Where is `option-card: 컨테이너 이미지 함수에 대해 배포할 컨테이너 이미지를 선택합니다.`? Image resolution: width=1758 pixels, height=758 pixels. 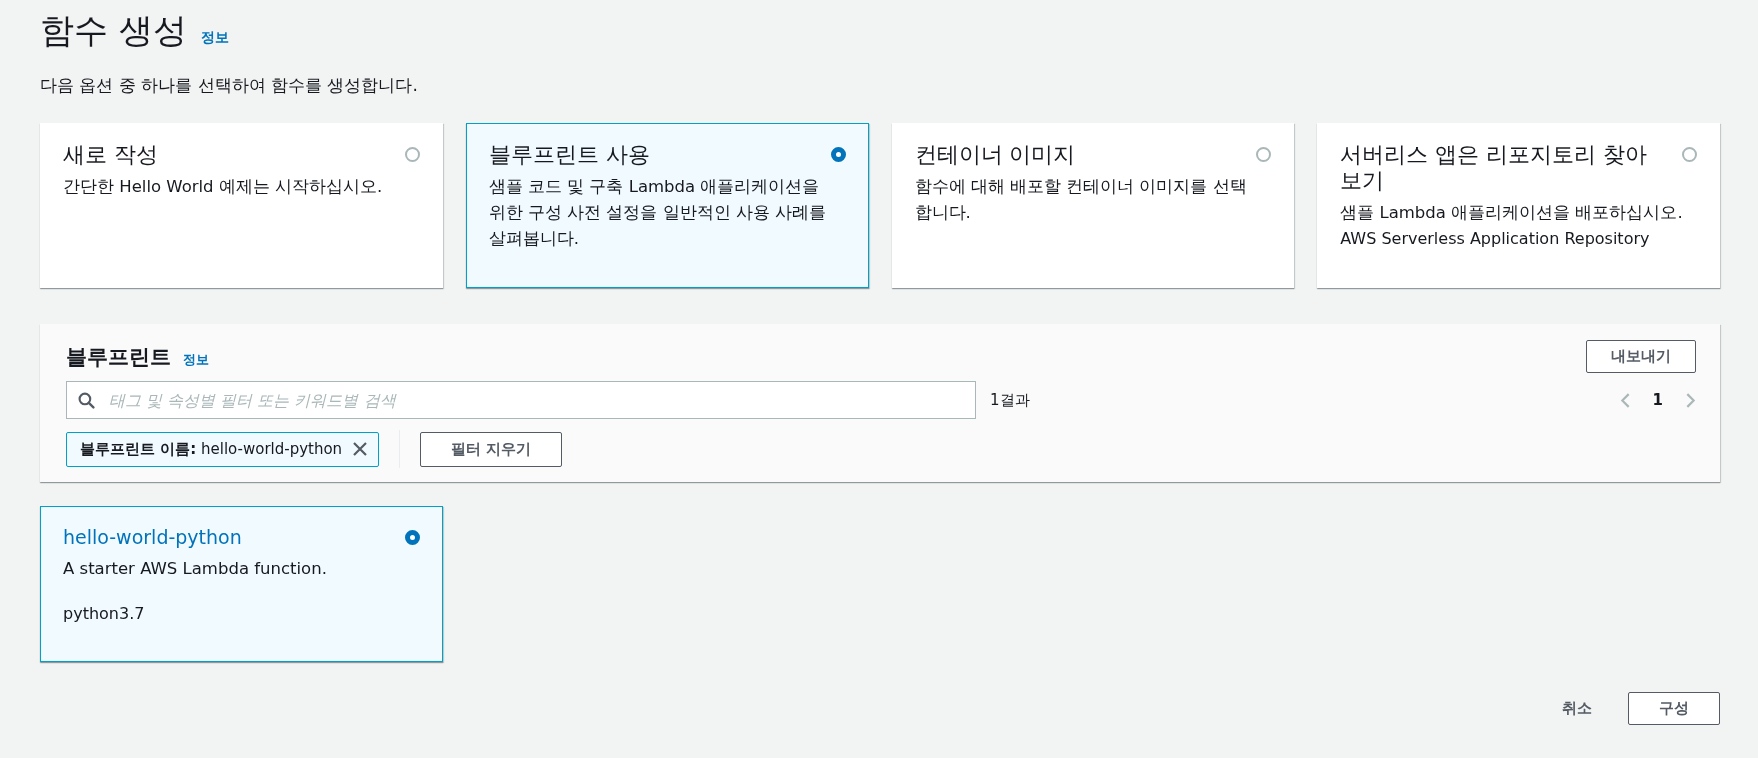
option-card: 컨테이너 이미지 함수에 대해 배포할 컨테이너 이미지를 선택합니다. is located at coordinates (1093, 205).